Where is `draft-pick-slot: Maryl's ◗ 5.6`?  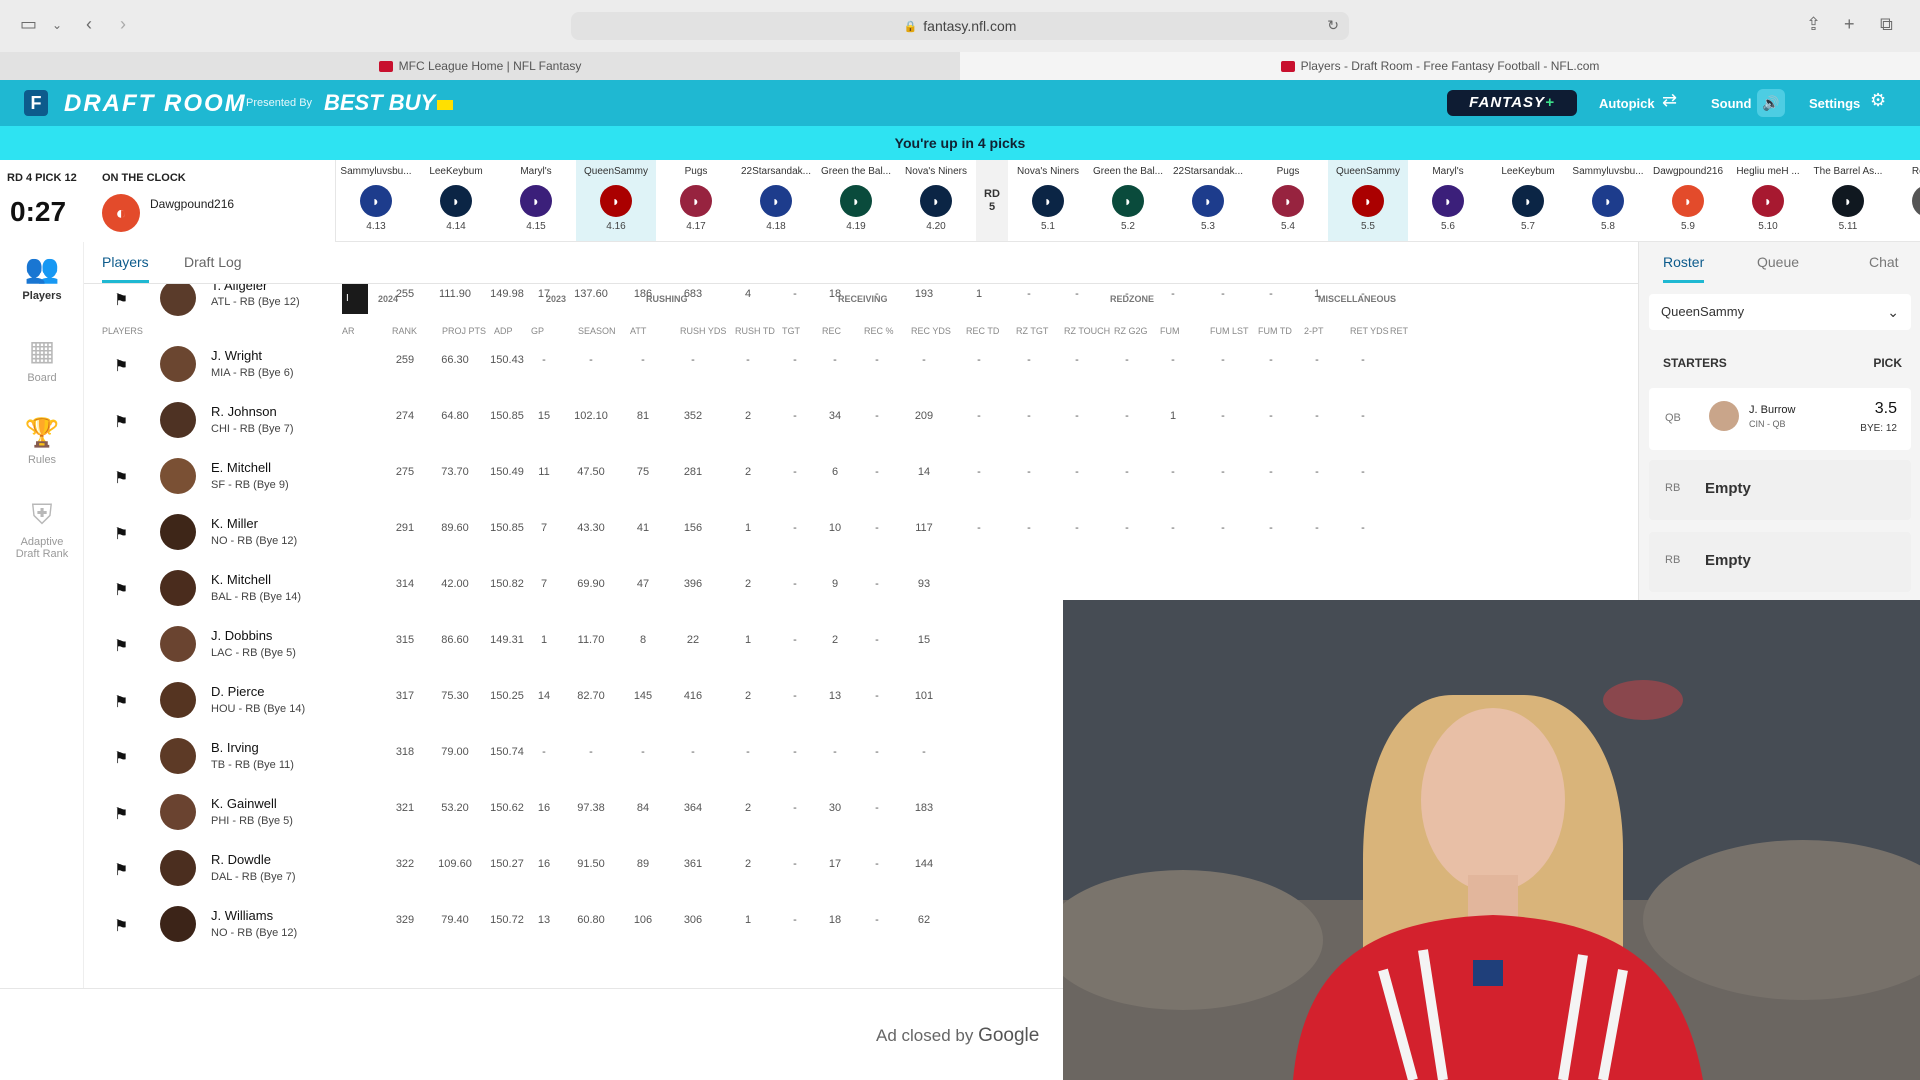 draft-pick-slot: Maryl's ◗ 5.6 is located at coordinates (1448, 200).